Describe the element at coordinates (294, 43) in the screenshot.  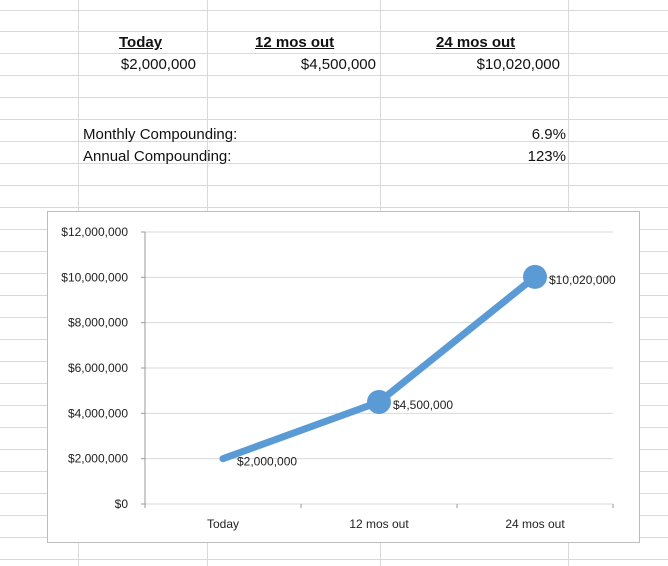
I see `header-12-mos-out: 12 mos out` at that location.